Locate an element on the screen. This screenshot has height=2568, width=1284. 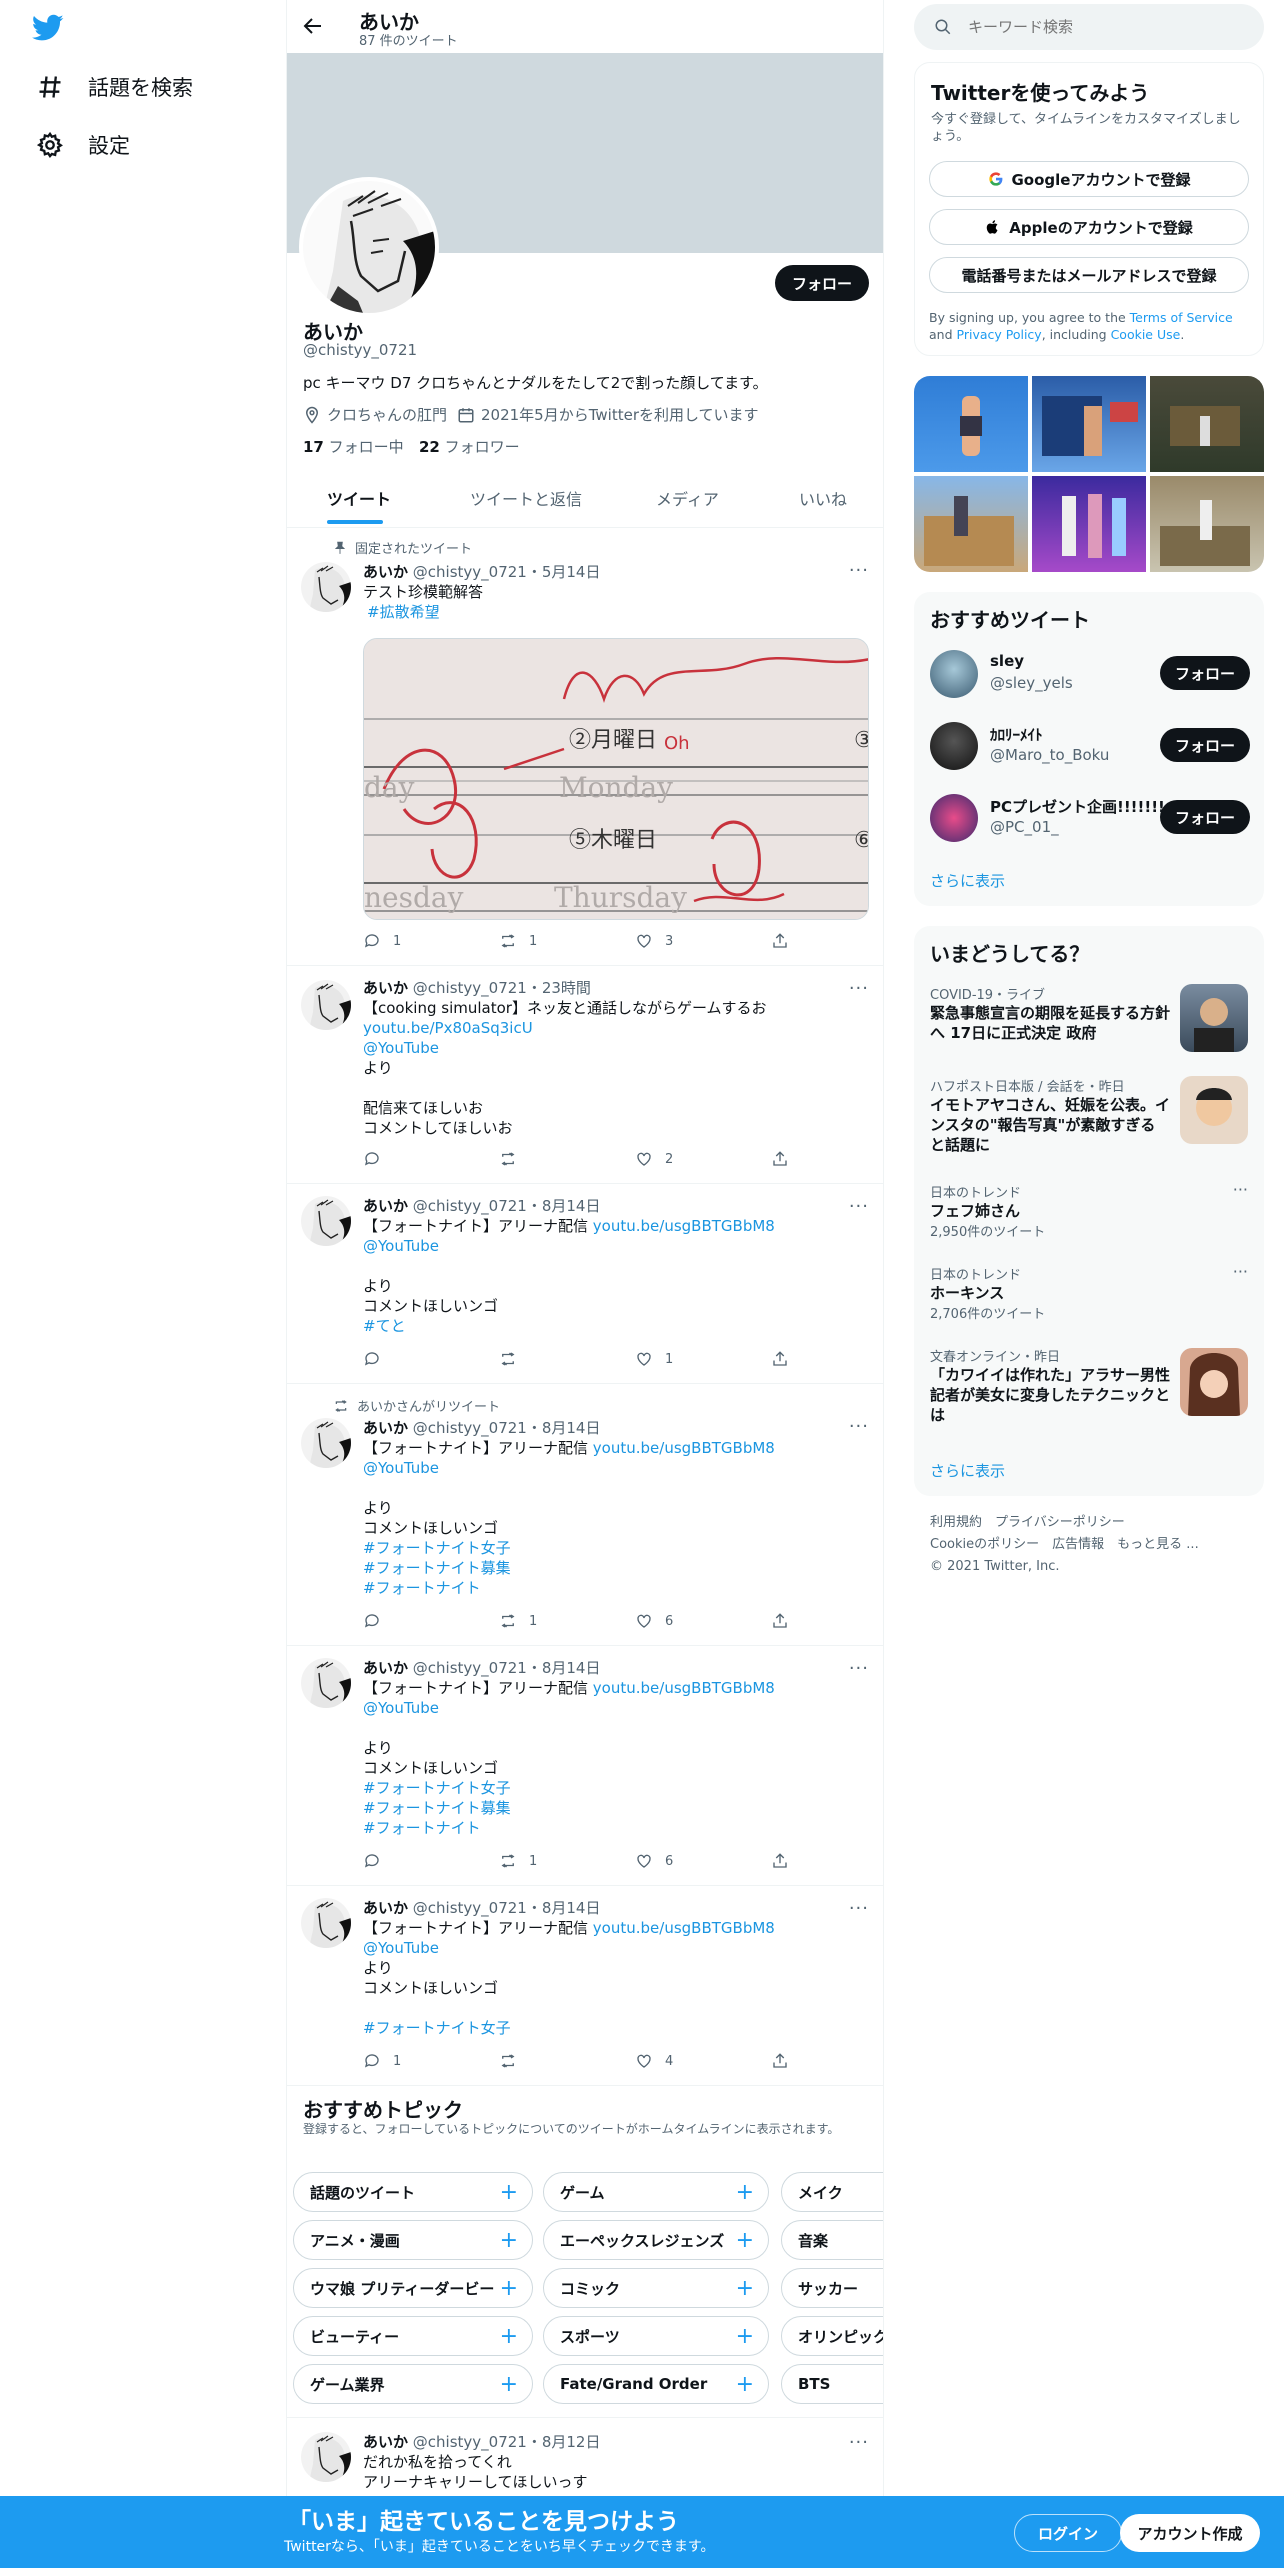
tweet-meta: @chistyy_0721・23時間 is located at coordinates (502, 988).